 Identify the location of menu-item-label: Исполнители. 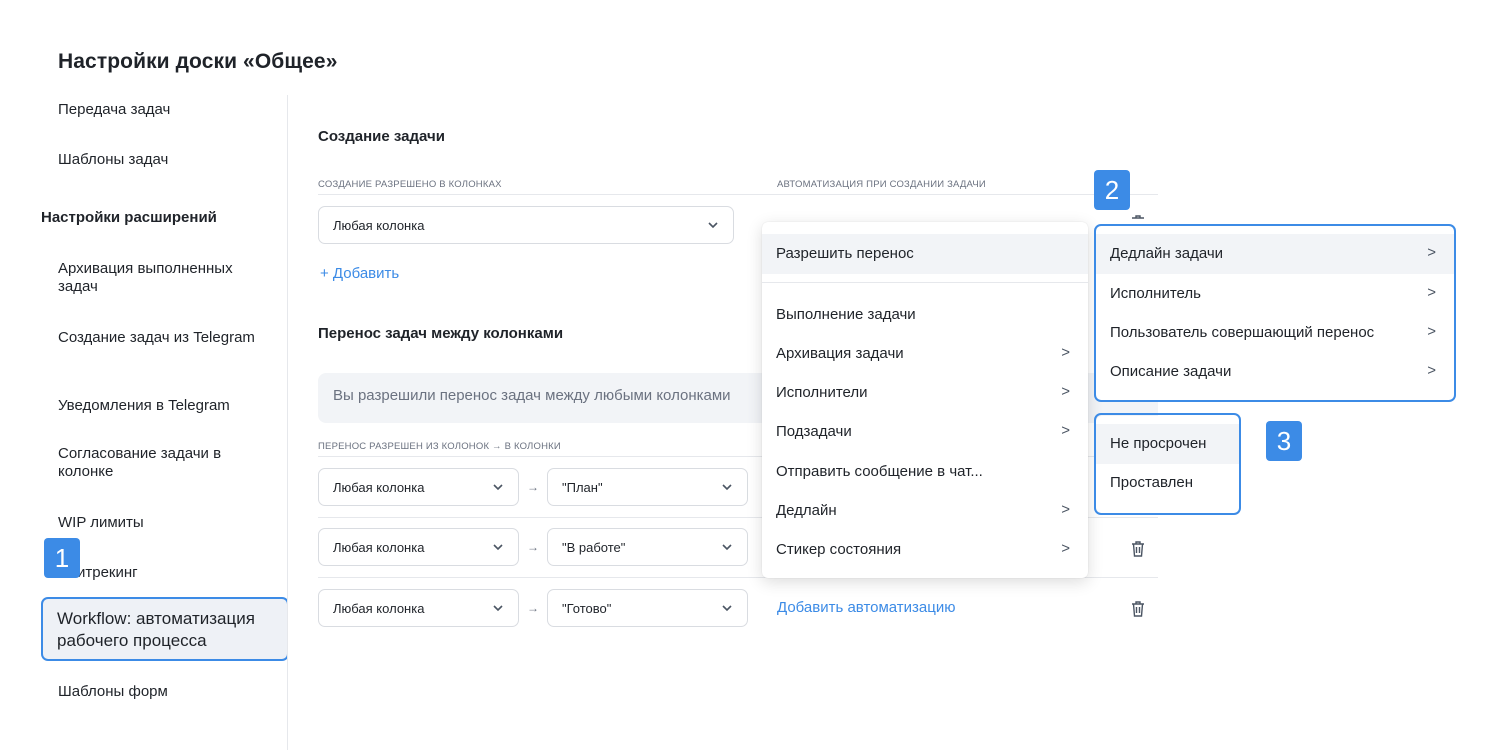
(822, 392).